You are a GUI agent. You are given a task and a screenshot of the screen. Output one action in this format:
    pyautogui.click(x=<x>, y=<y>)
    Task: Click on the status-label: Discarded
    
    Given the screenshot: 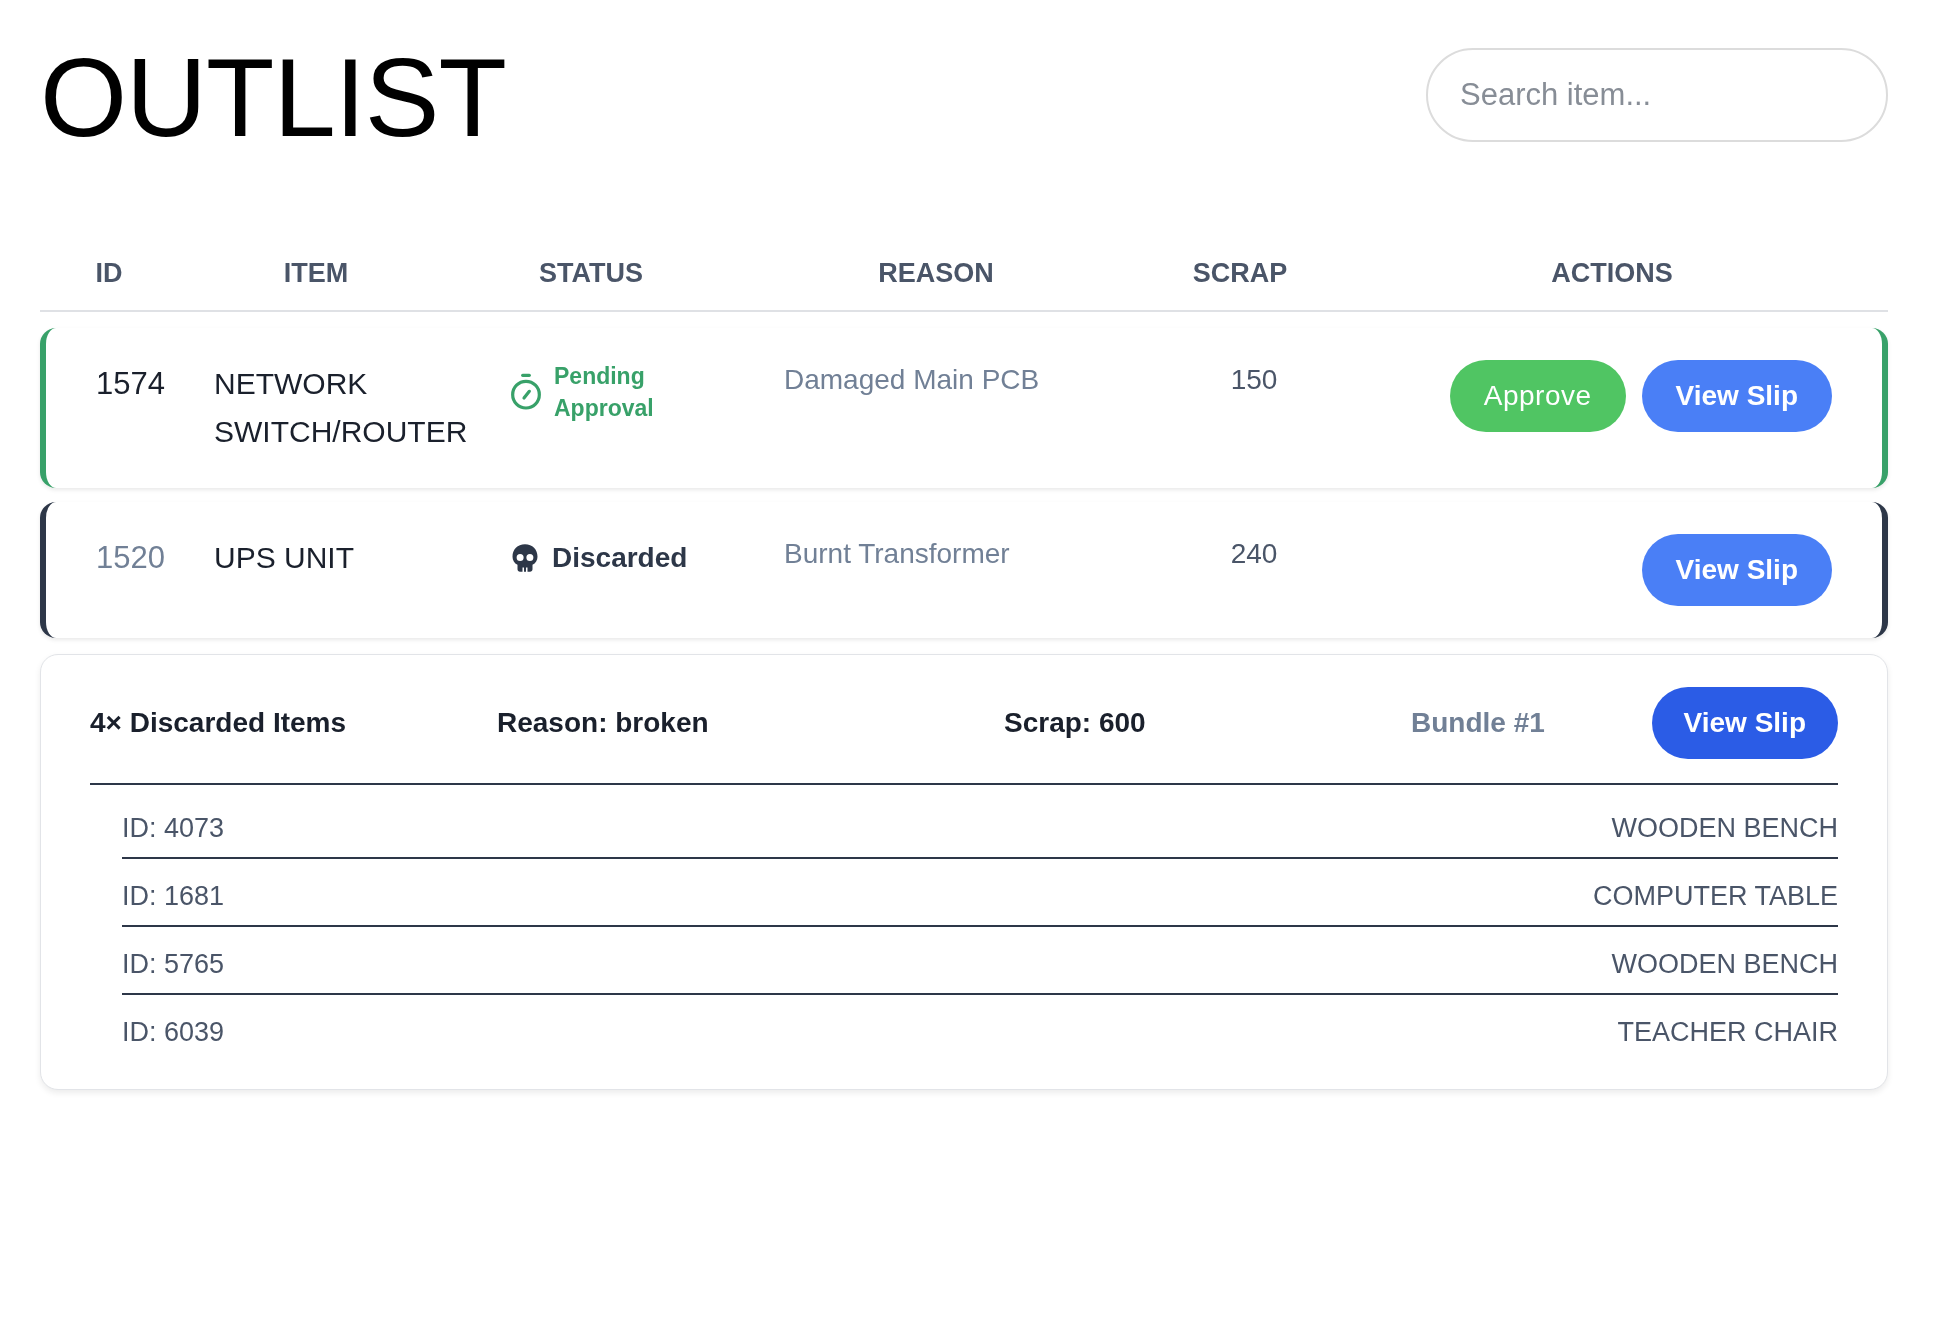 What is the action you would take?
    pyautogui.click(x=620, y=558)
    